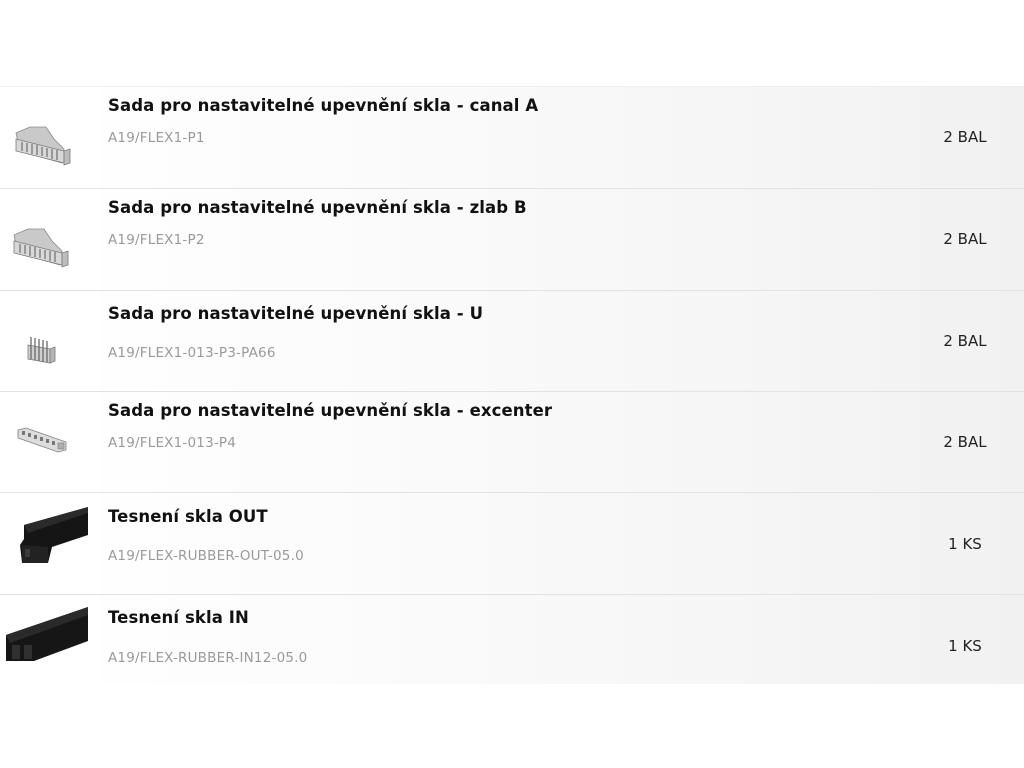  I want to click on product-name: Tesnení skla OUT, so click(188, 516).